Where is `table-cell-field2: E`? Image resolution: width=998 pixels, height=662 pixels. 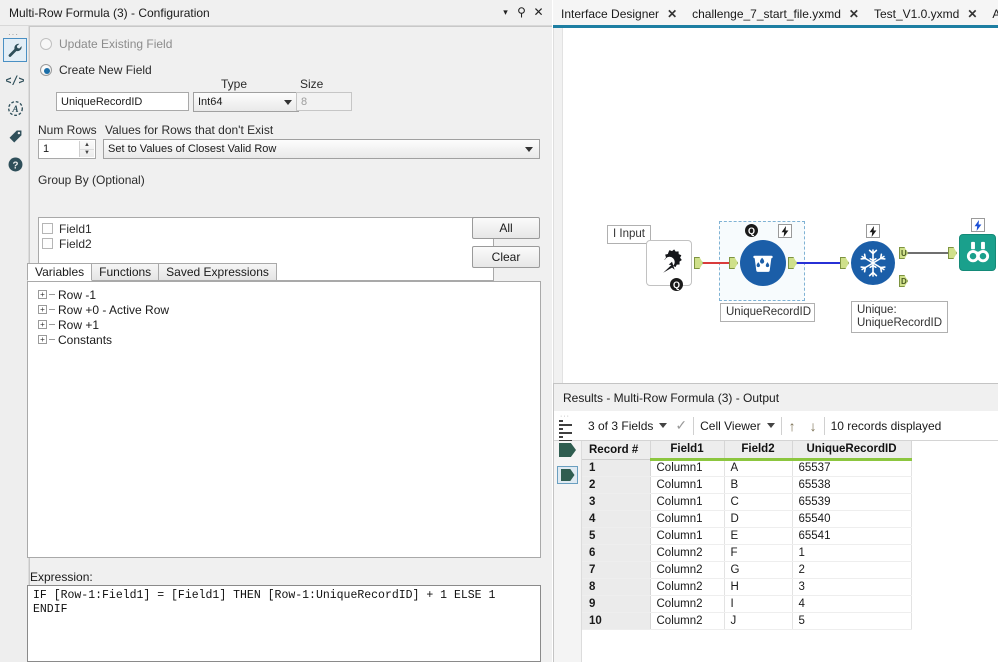 table-cell-field2: E is located at coordinates (758, 536).